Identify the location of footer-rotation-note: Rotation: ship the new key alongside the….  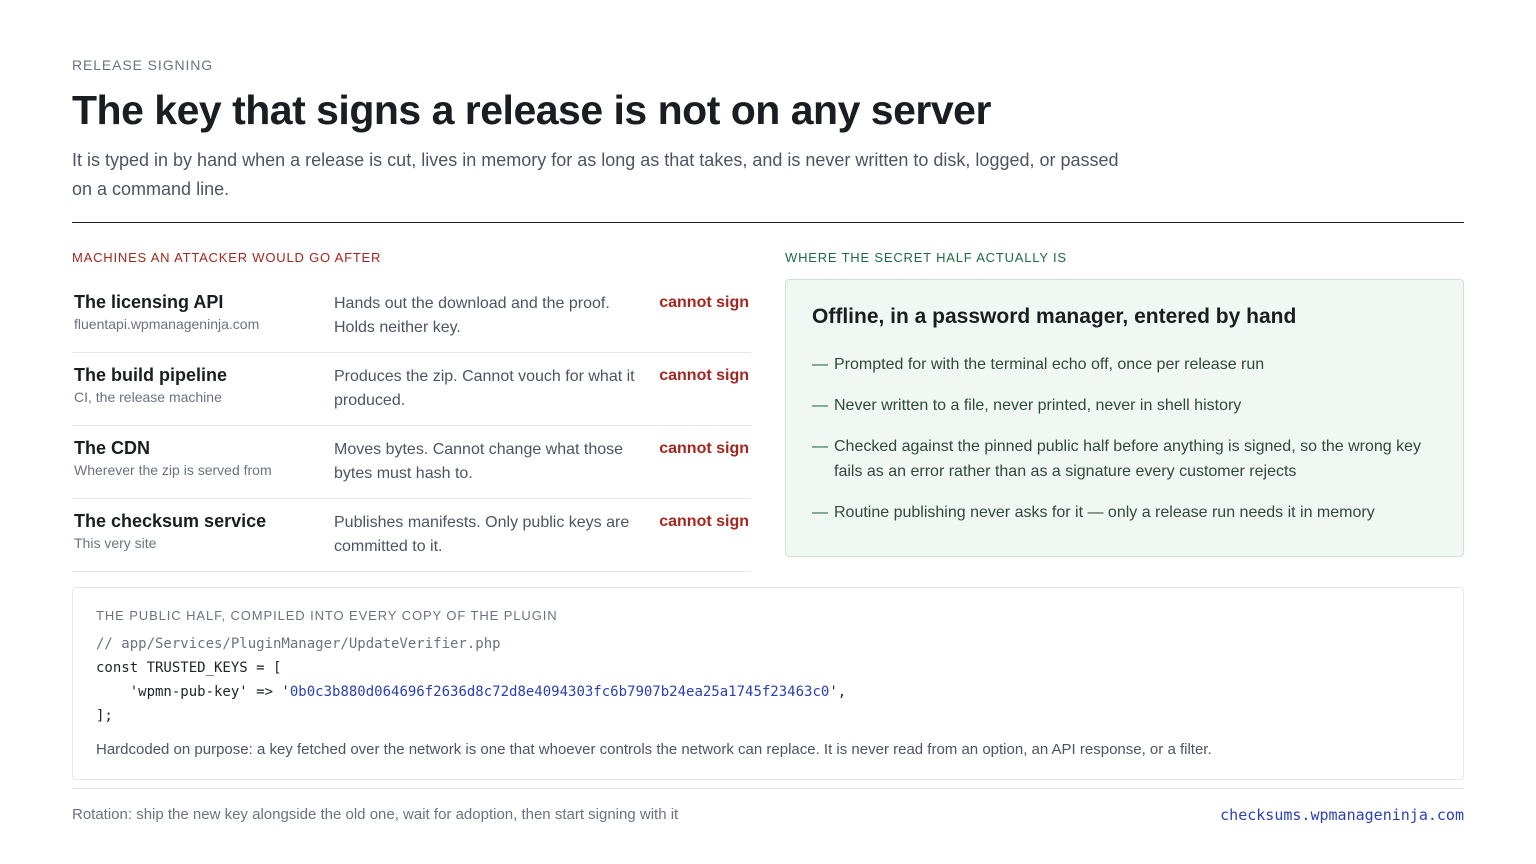
(375, 814).